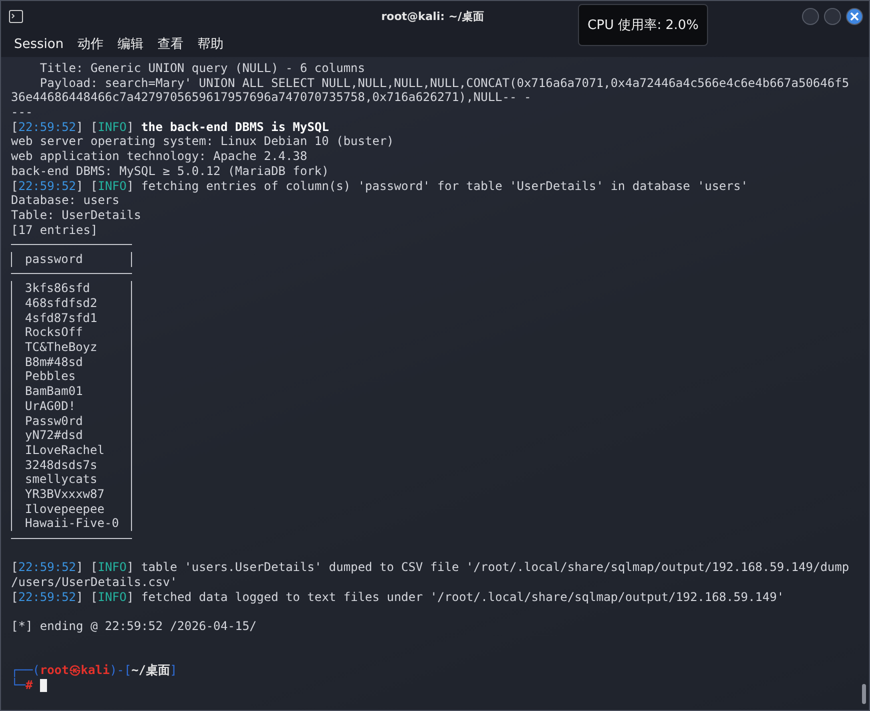 The width and height of the screenshot is (870, 711). What do you see at coordinates (444, 83) in the screenshot?
I see `terminal-line: Payload: search=Mary' UNION ALL SELECT NULL,NULL,NULL,NULL,CONCAT(0x716a6a7071,0x4a72446a4c566e4c6e4b667a50646f5` at bounding box center [444, 83].